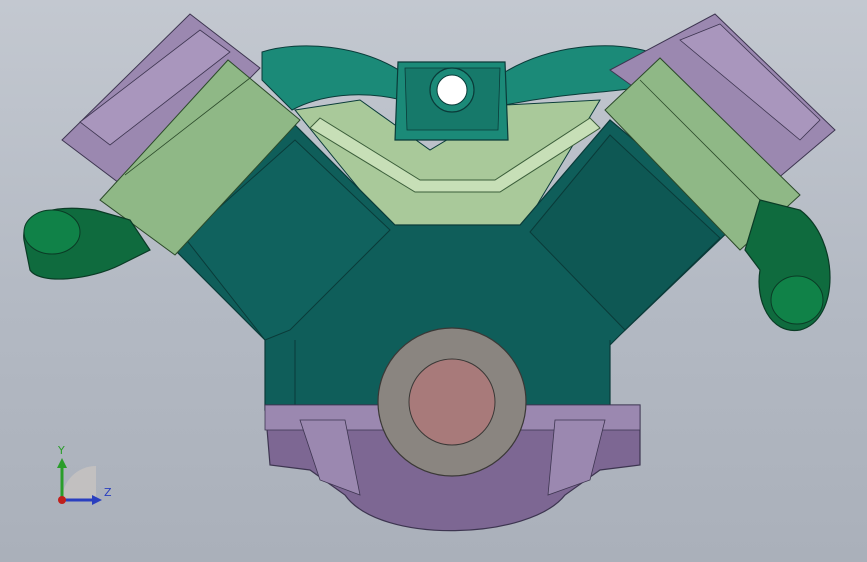  Describe the element at coordinates (62, 463) in the screenshot. I see `y-axis-arrow-icon` at that location.